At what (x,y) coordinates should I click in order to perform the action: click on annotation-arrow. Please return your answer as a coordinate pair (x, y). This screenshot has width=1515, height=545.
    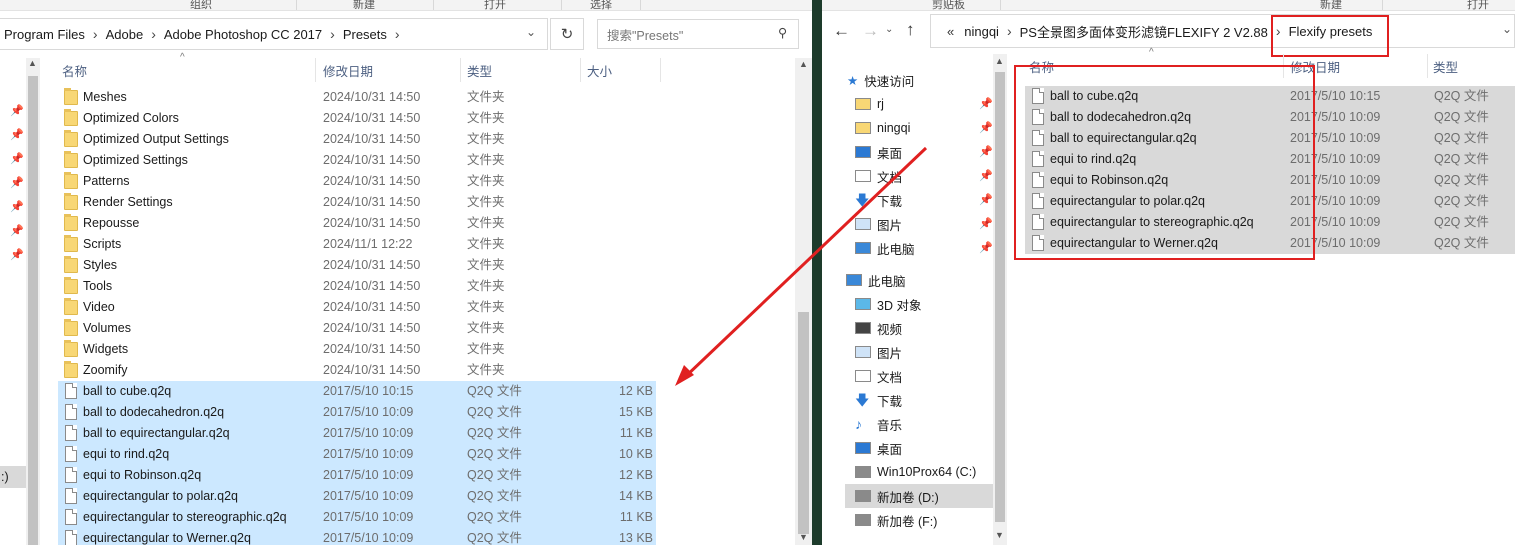
    Looking at the image, I should click on (801, 266).